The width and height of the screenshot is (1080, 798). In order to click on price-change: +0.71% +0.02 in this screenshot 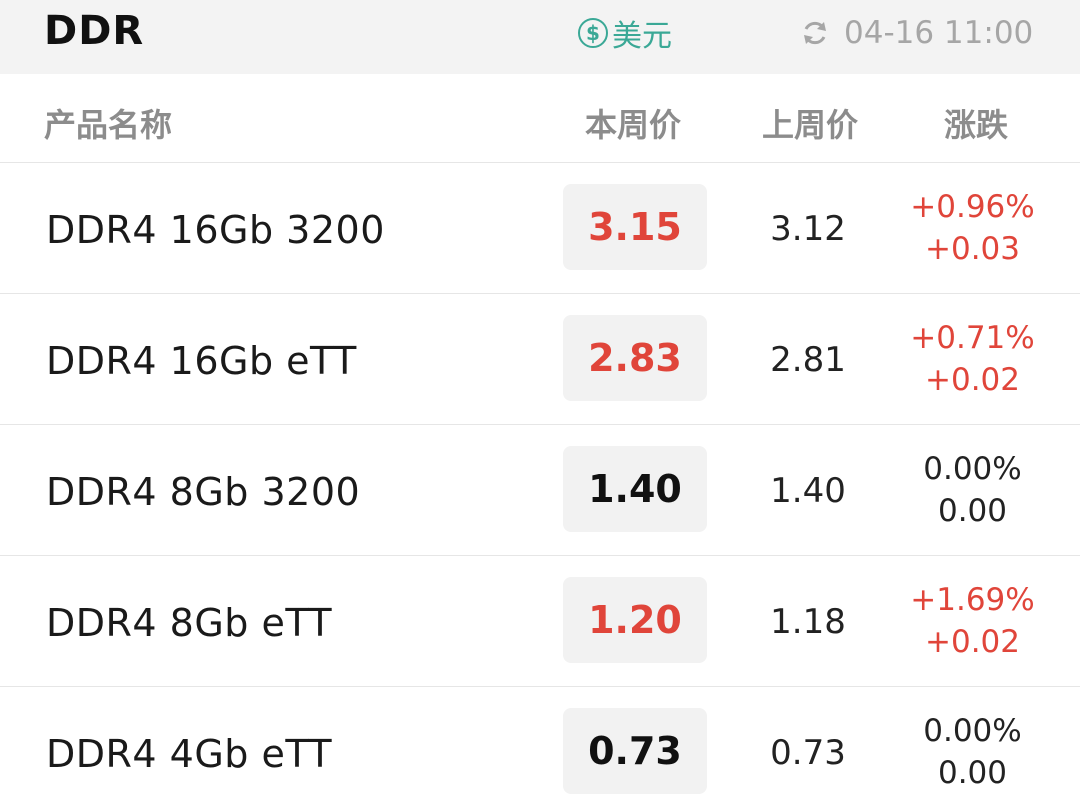, I will do `click(972, 359)`.